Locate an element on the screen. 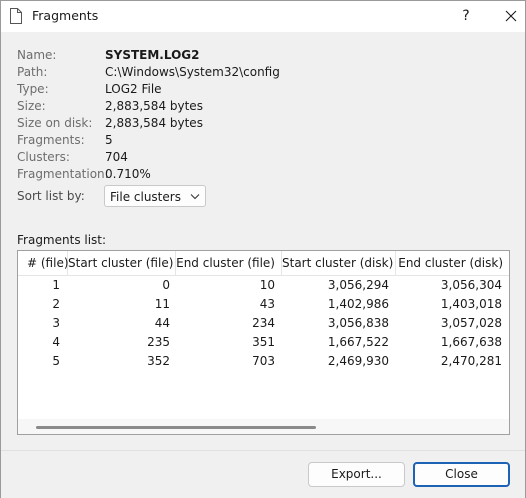 The image size is (526, 498). column-header-file-index: # (file) is located at coordinates (43, 263).